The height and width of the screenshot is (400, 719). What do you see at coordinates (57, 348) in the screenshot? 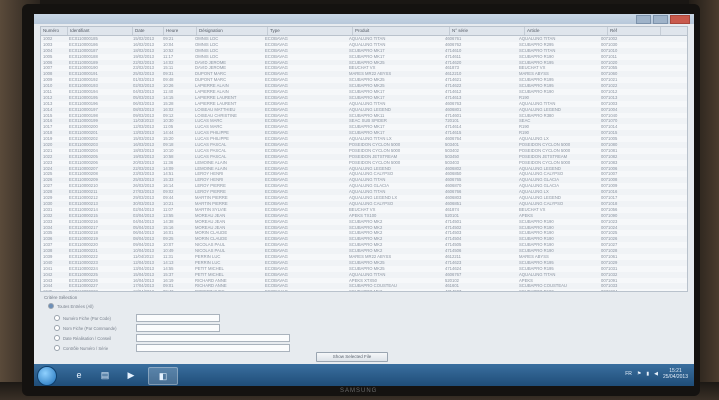
I see `radio-serie` at bounding box center [57, 348].